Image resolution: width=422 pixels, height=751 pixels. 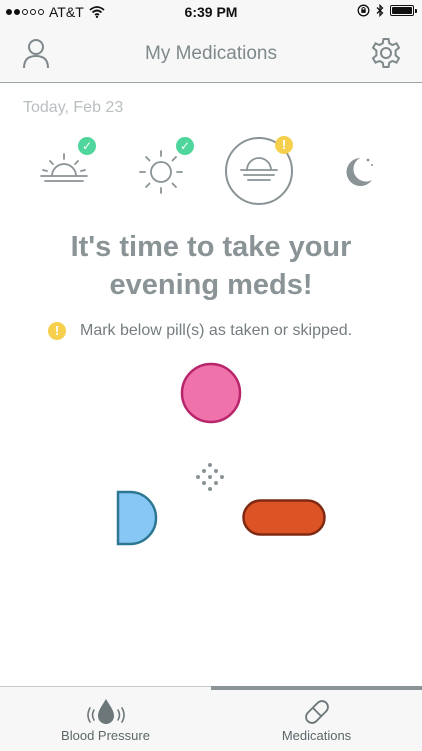 I want to click on pill-round, so click(x=211, y=393).